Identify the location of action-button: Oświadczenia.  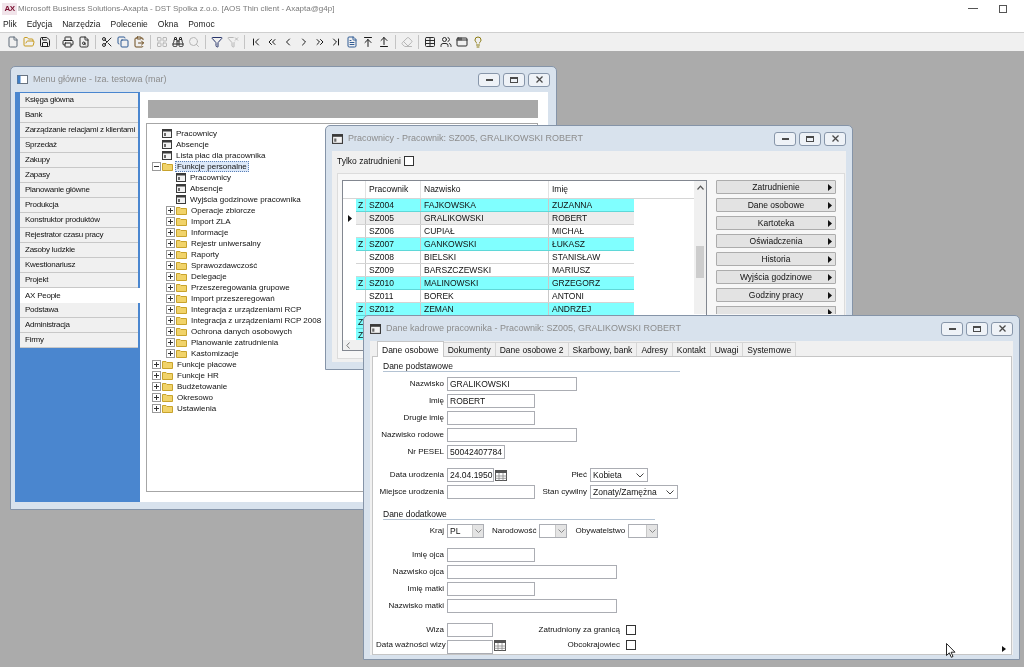
(776, 241).